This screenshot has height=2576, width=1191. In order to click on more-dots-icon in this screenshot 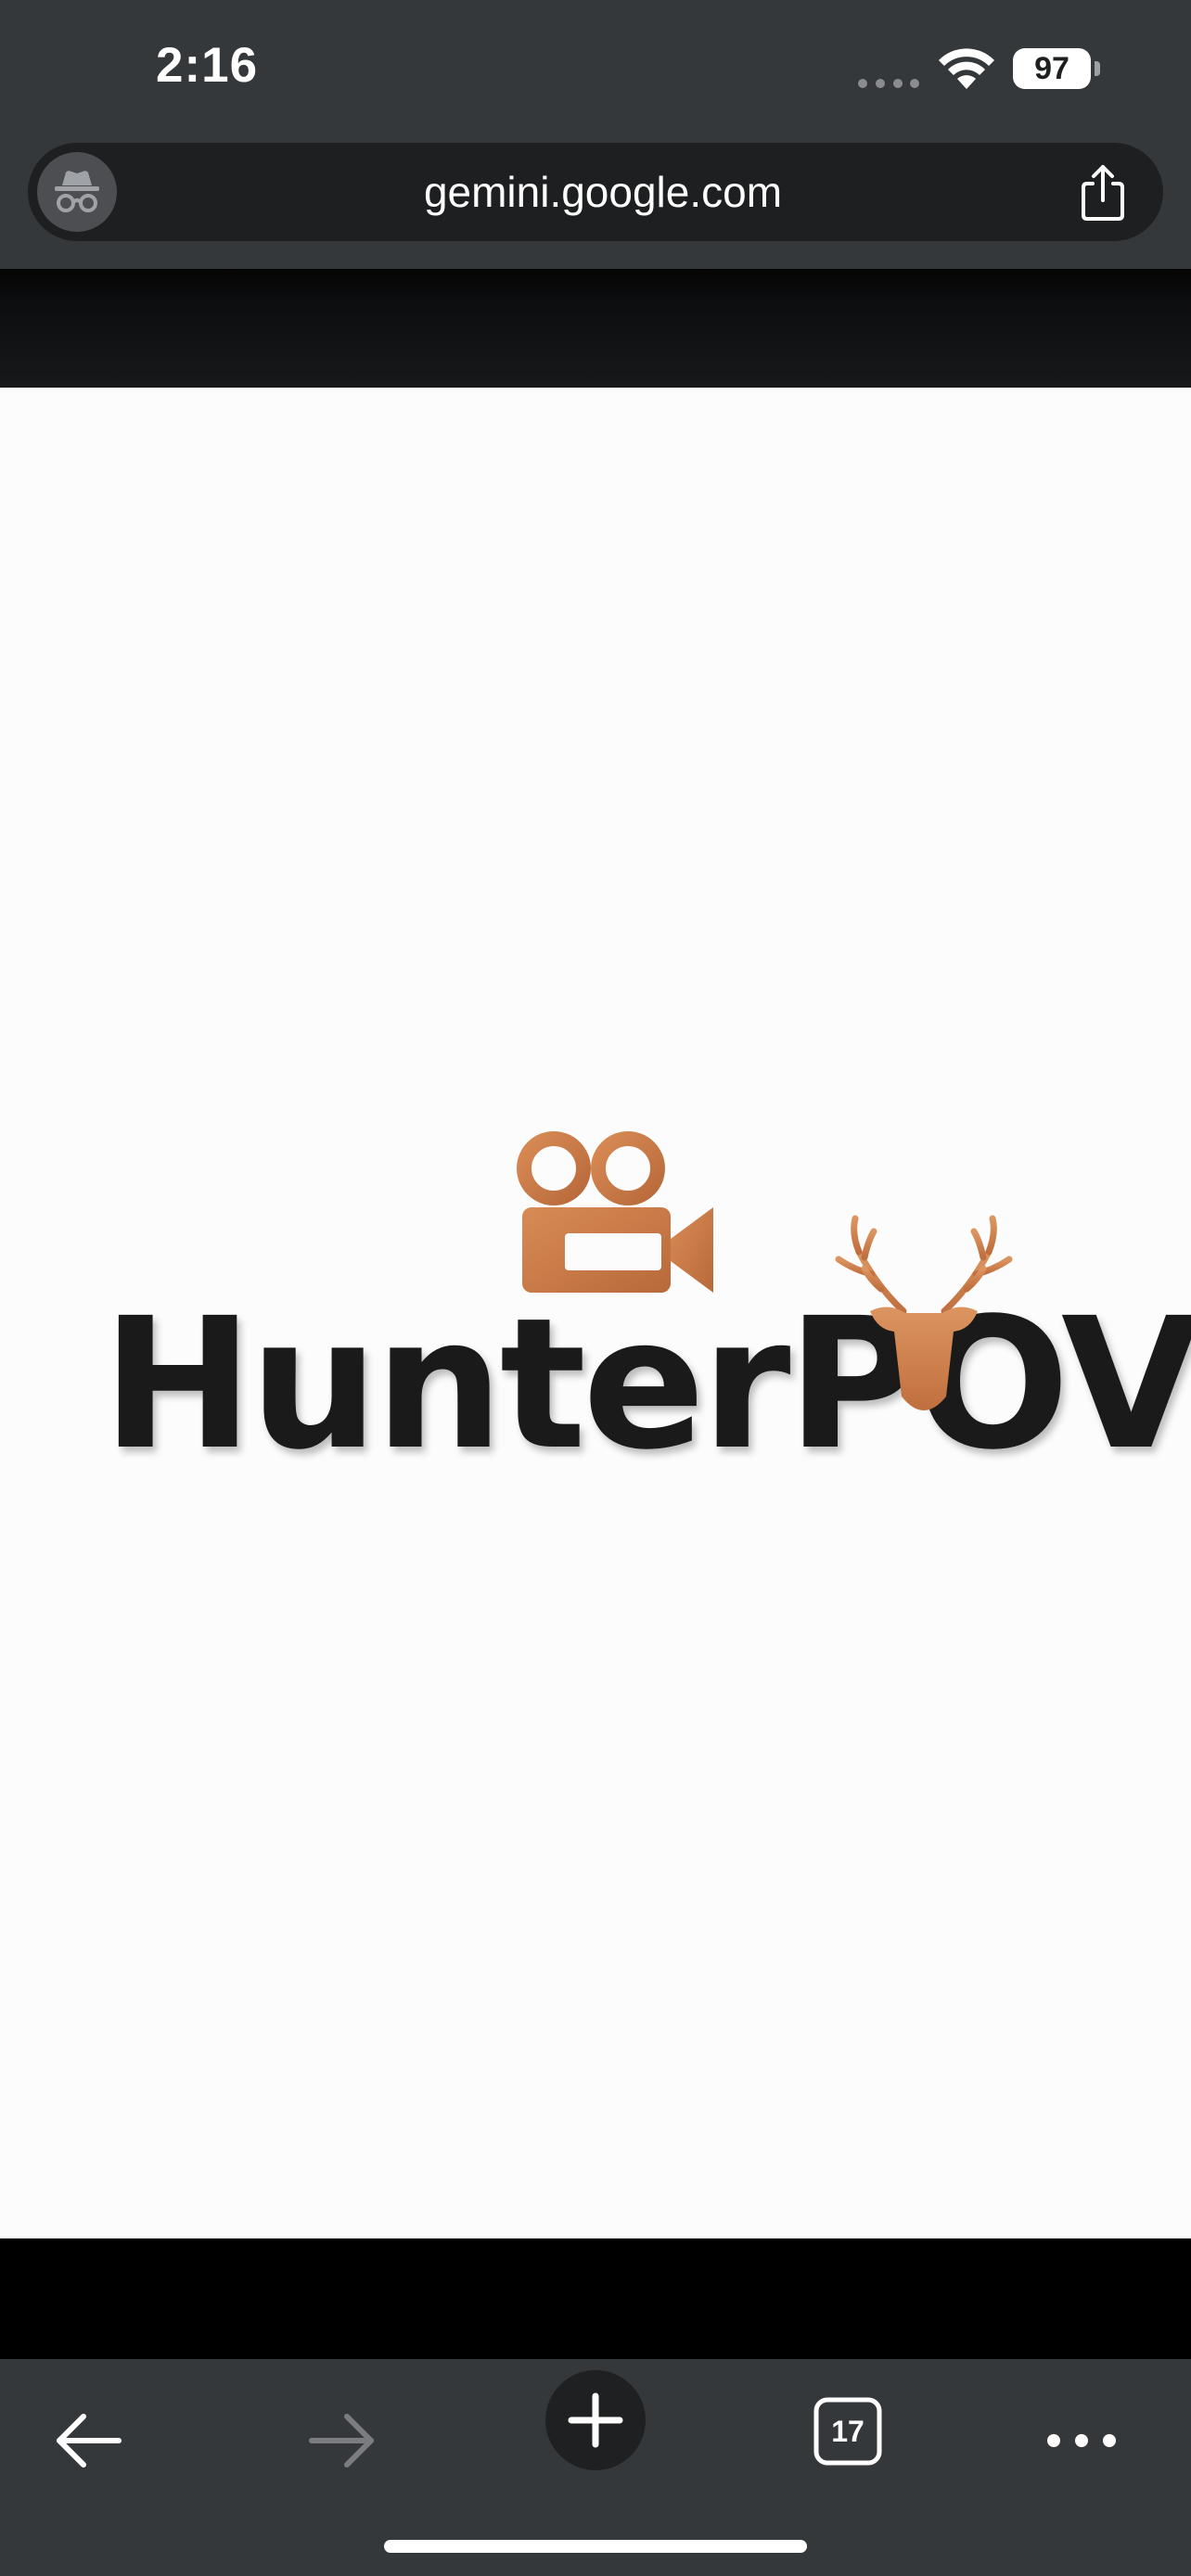, I will do `click(1081, 2440)`.